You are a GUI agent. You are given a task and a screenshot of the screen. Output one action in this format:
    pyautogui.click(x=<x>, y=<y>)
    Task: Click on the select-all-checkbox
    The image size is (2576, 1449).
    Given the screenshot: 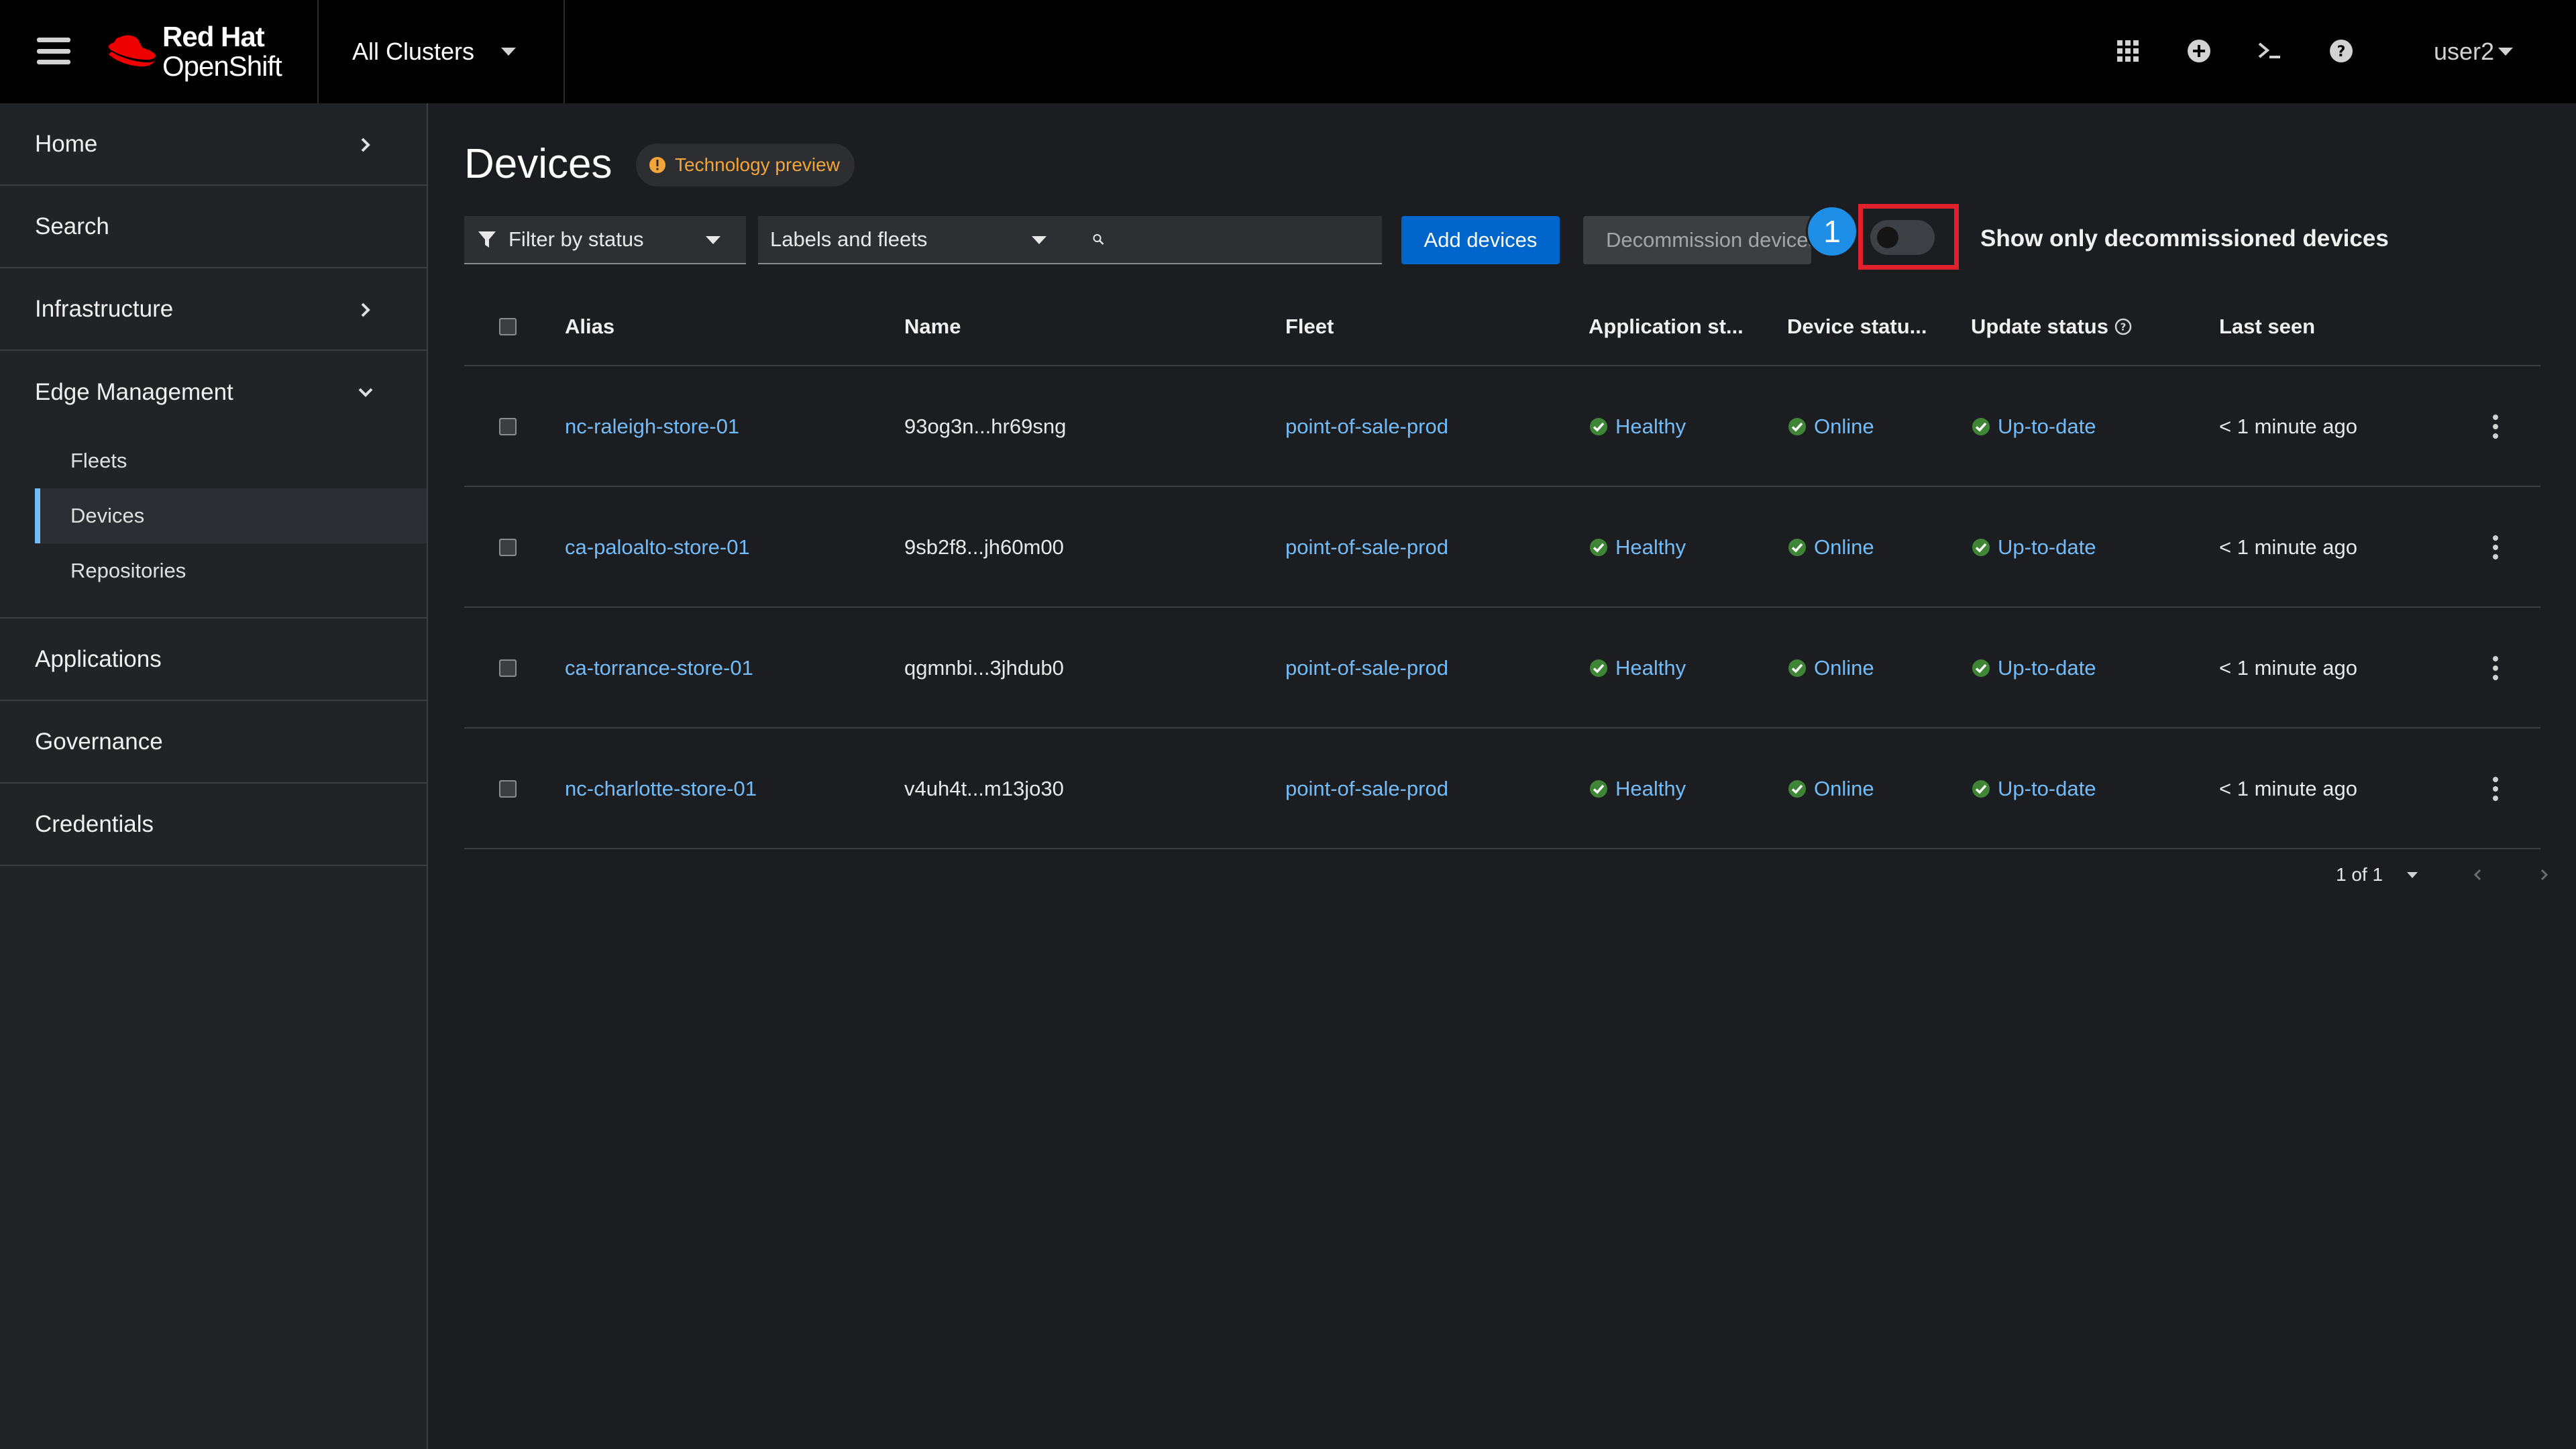 What is the action you would take?
    pyautogui.click(x=508, y=326)
    